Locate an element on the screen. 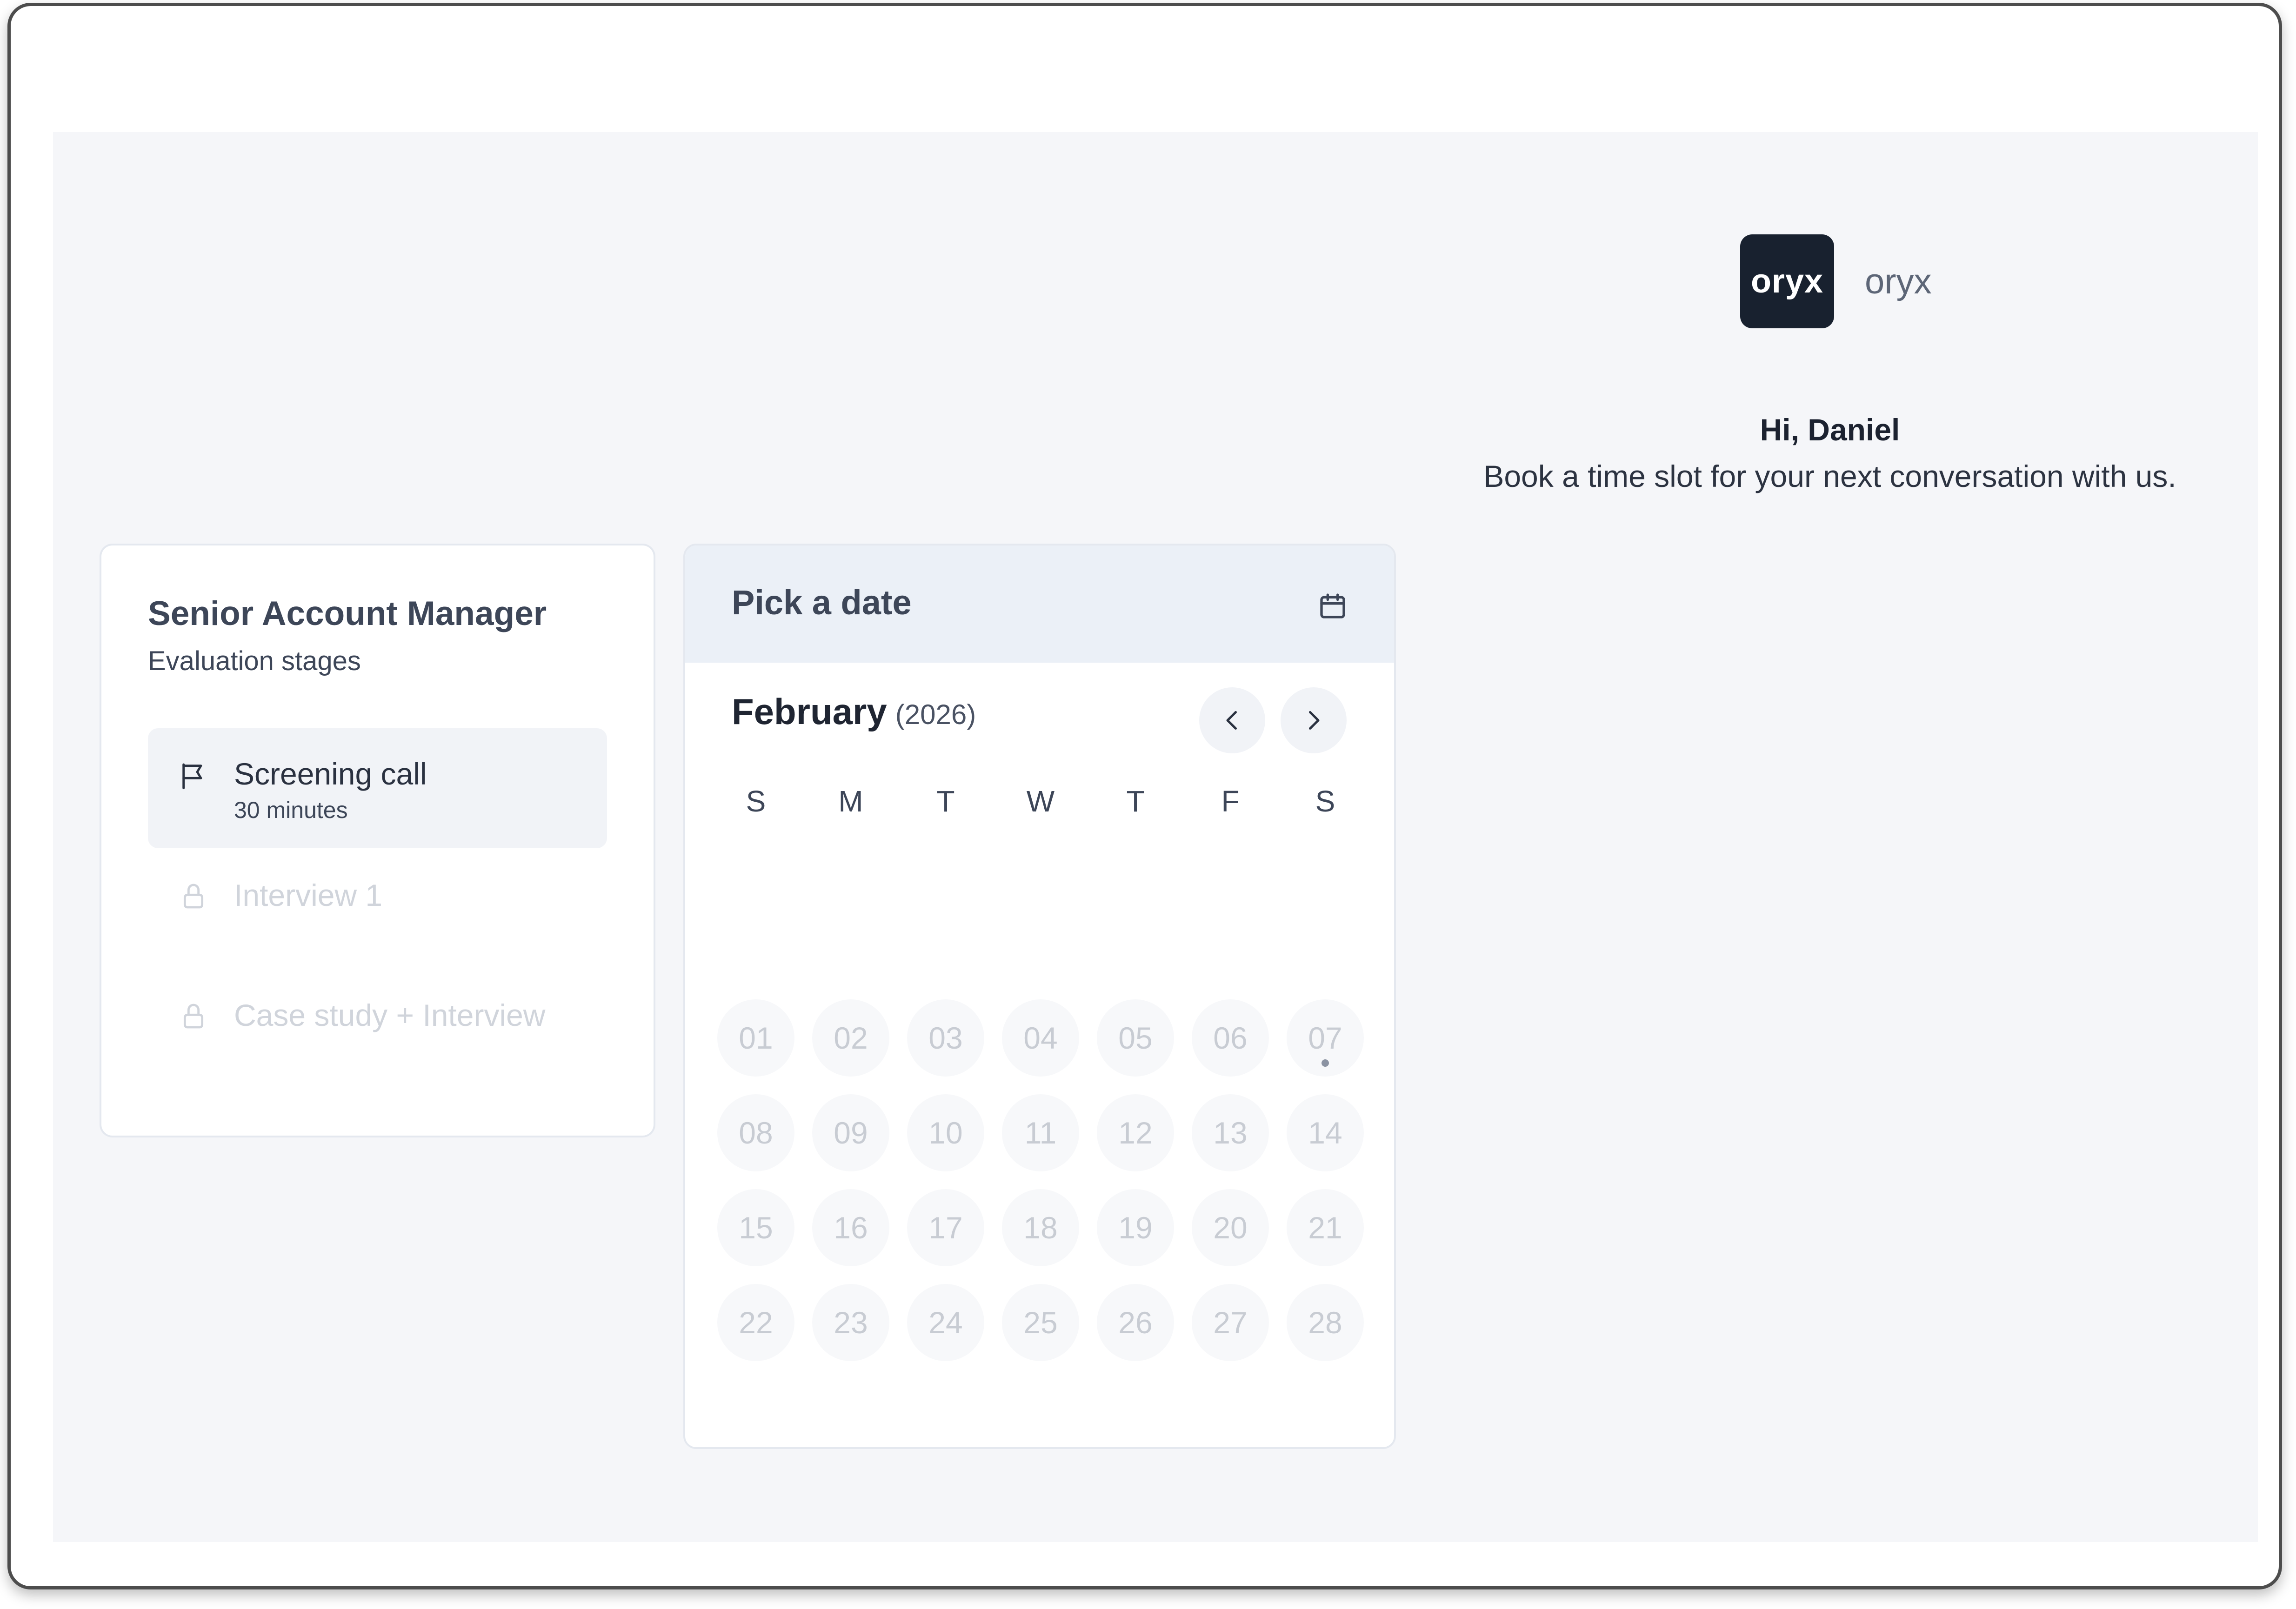 Image resolution: width=2296 pixels, height=1609 pixels. weekday-label: F is located at coordinates (1230, 802).